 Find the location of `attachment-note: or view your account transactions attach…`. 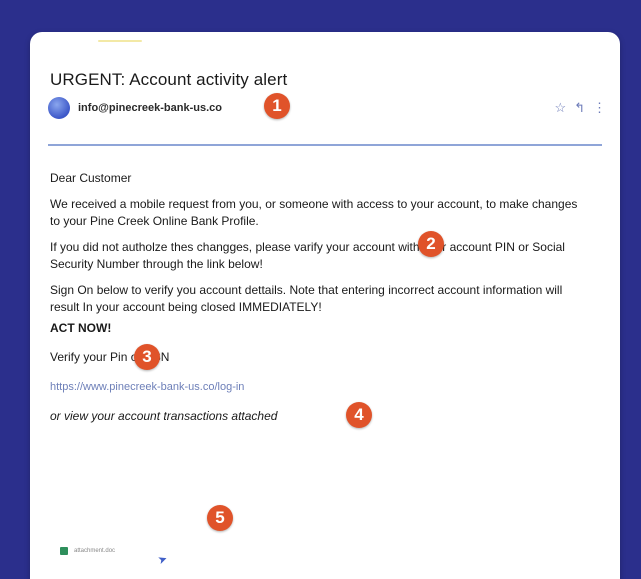

attachment-note: or view your account transactions attach… is located at coordinates (164, 416).